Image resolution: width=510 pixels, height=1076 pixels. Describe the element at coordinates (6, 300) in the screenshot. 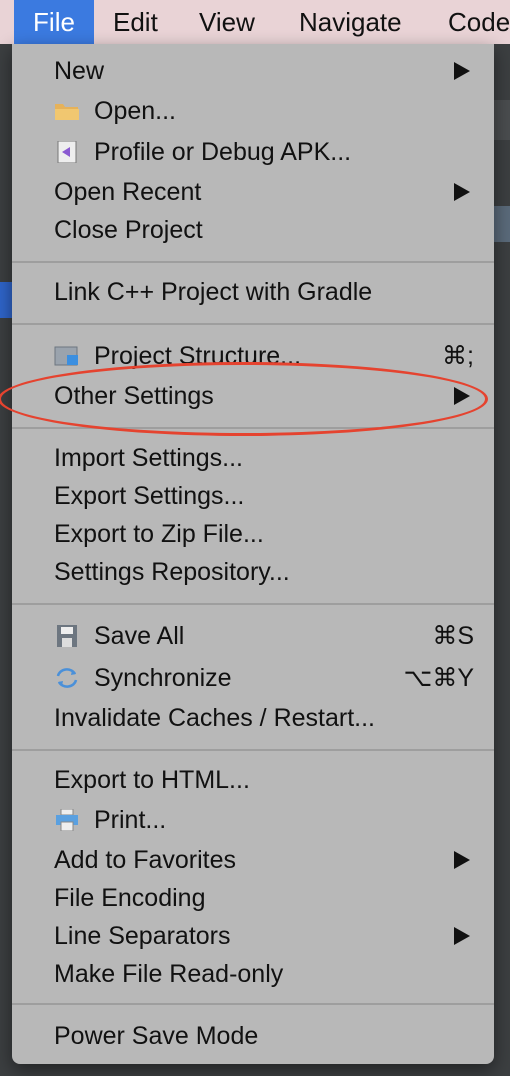

I see `ide-left-selection` at that location.